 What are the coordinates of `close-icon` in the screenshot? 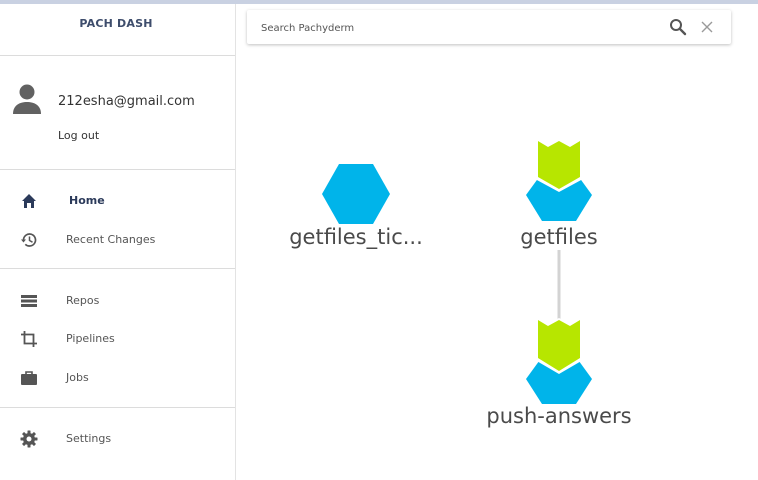 It's located at (707, 27).